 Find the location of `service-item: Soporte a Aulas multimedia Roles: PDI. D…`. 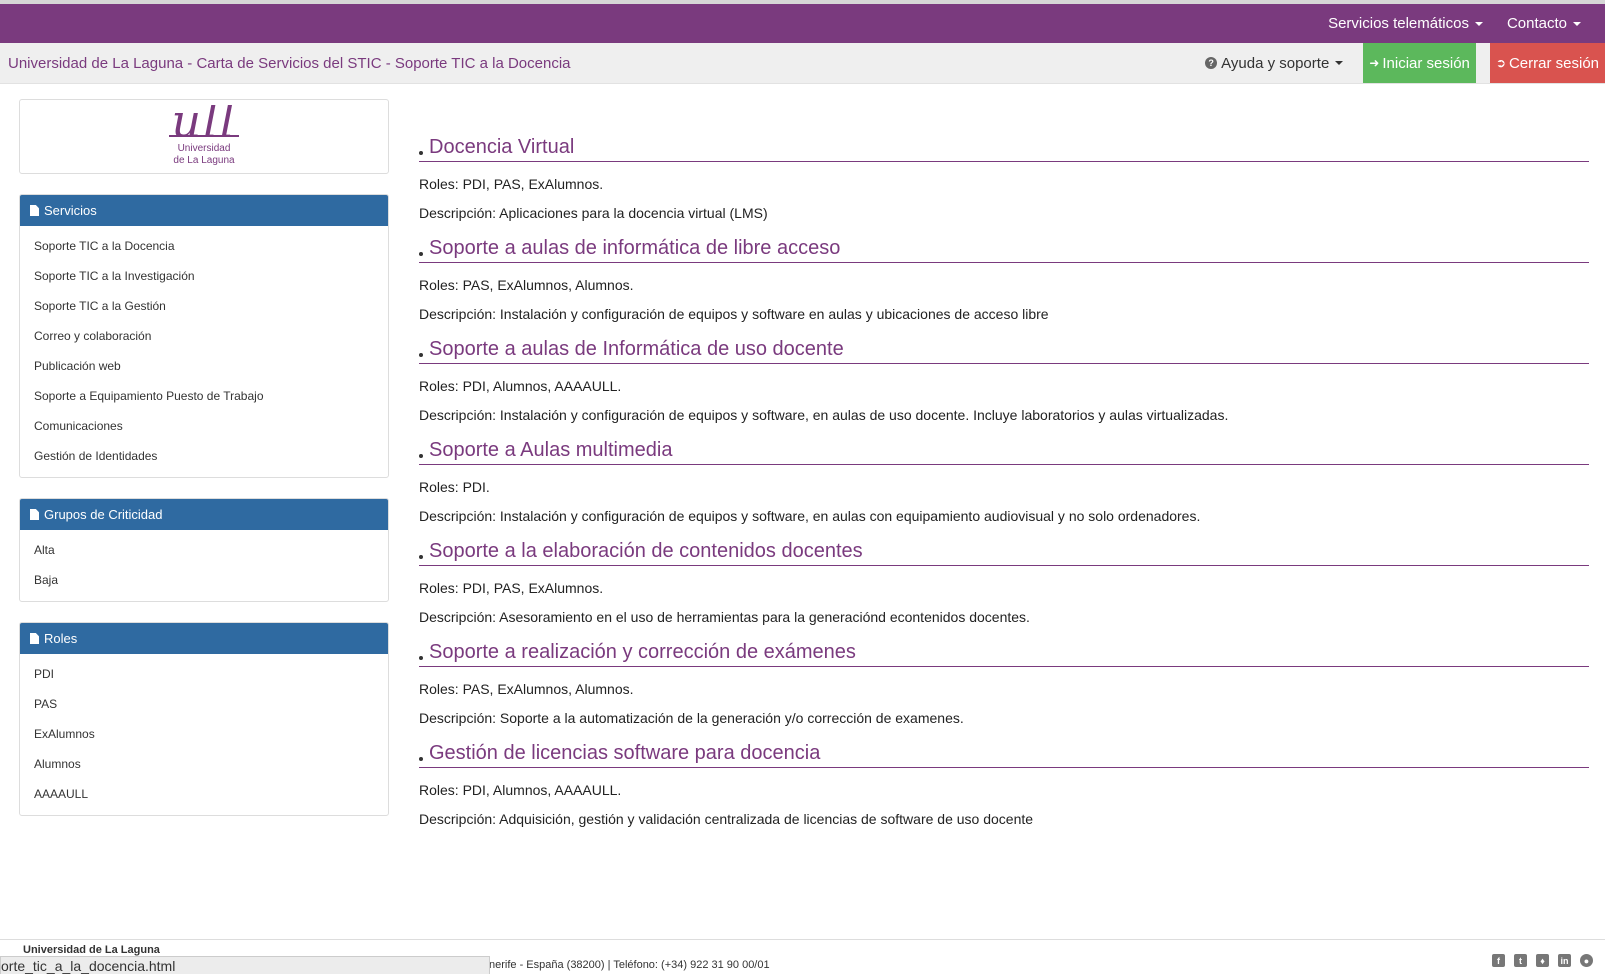

service-item: Soporte a Aulas multimedia Roles: PDI. D… is located at coordinates (1004, 473).